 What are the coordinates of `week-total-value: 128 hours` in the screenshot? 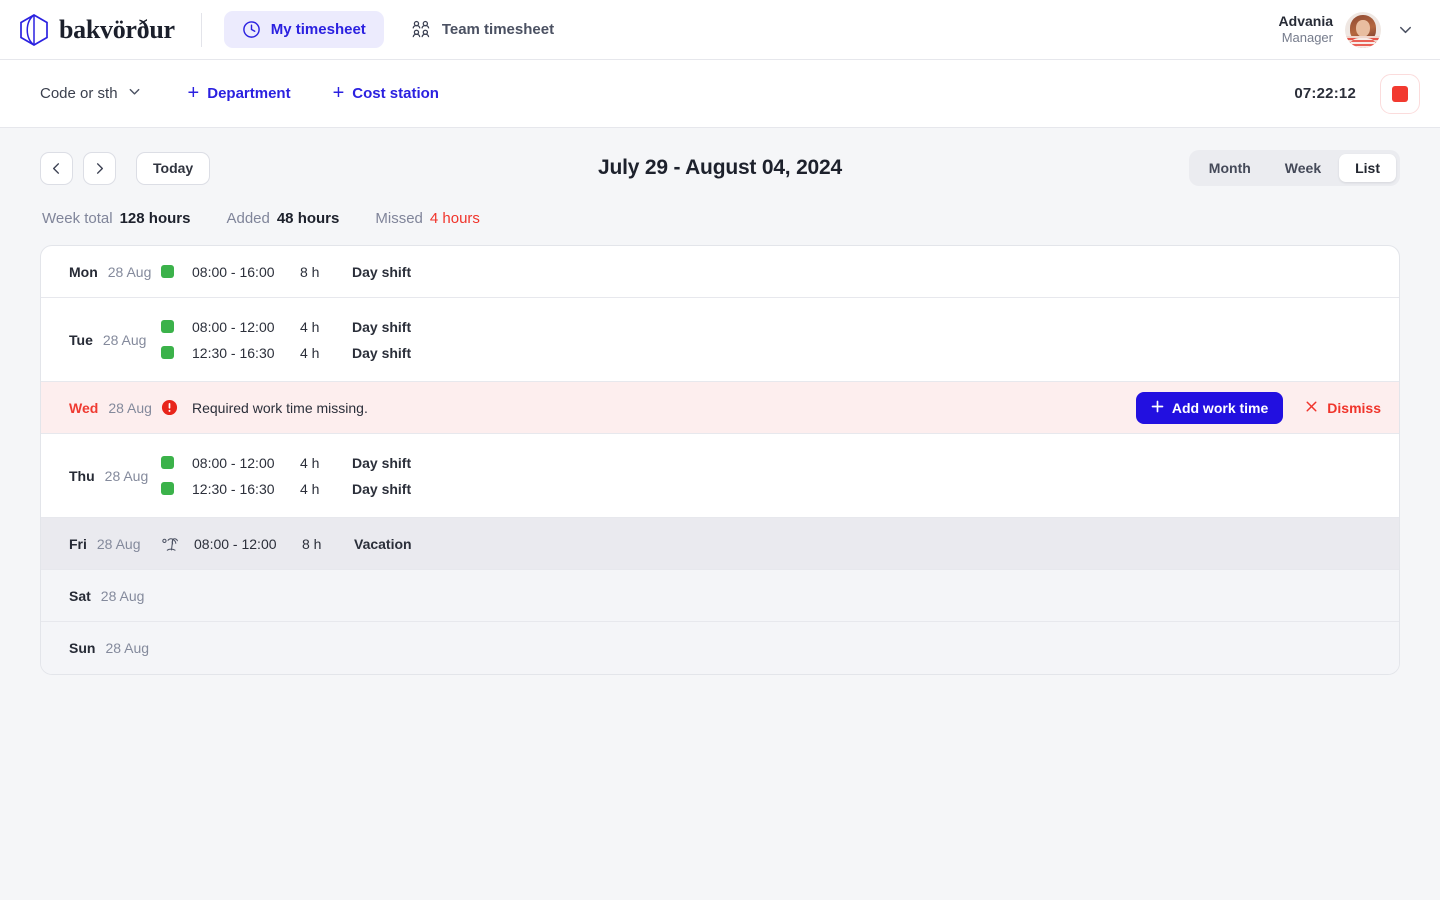 It's located at (155, 218).